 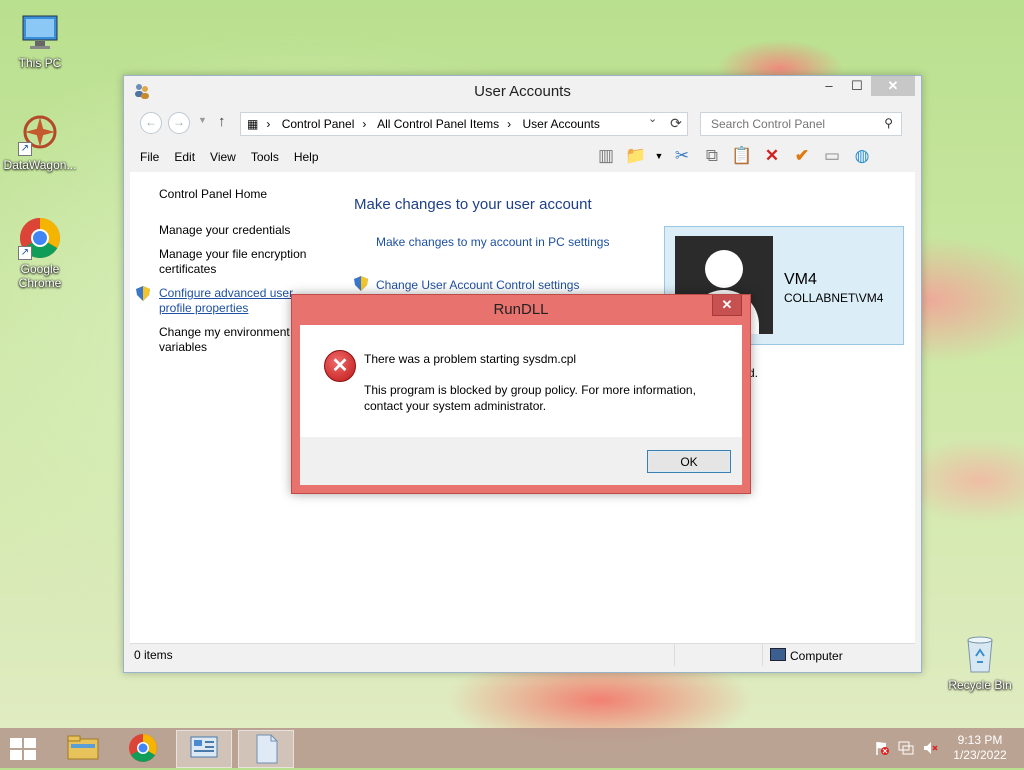 I want to click on volume-muted-icon, so click(x=930, y=748).